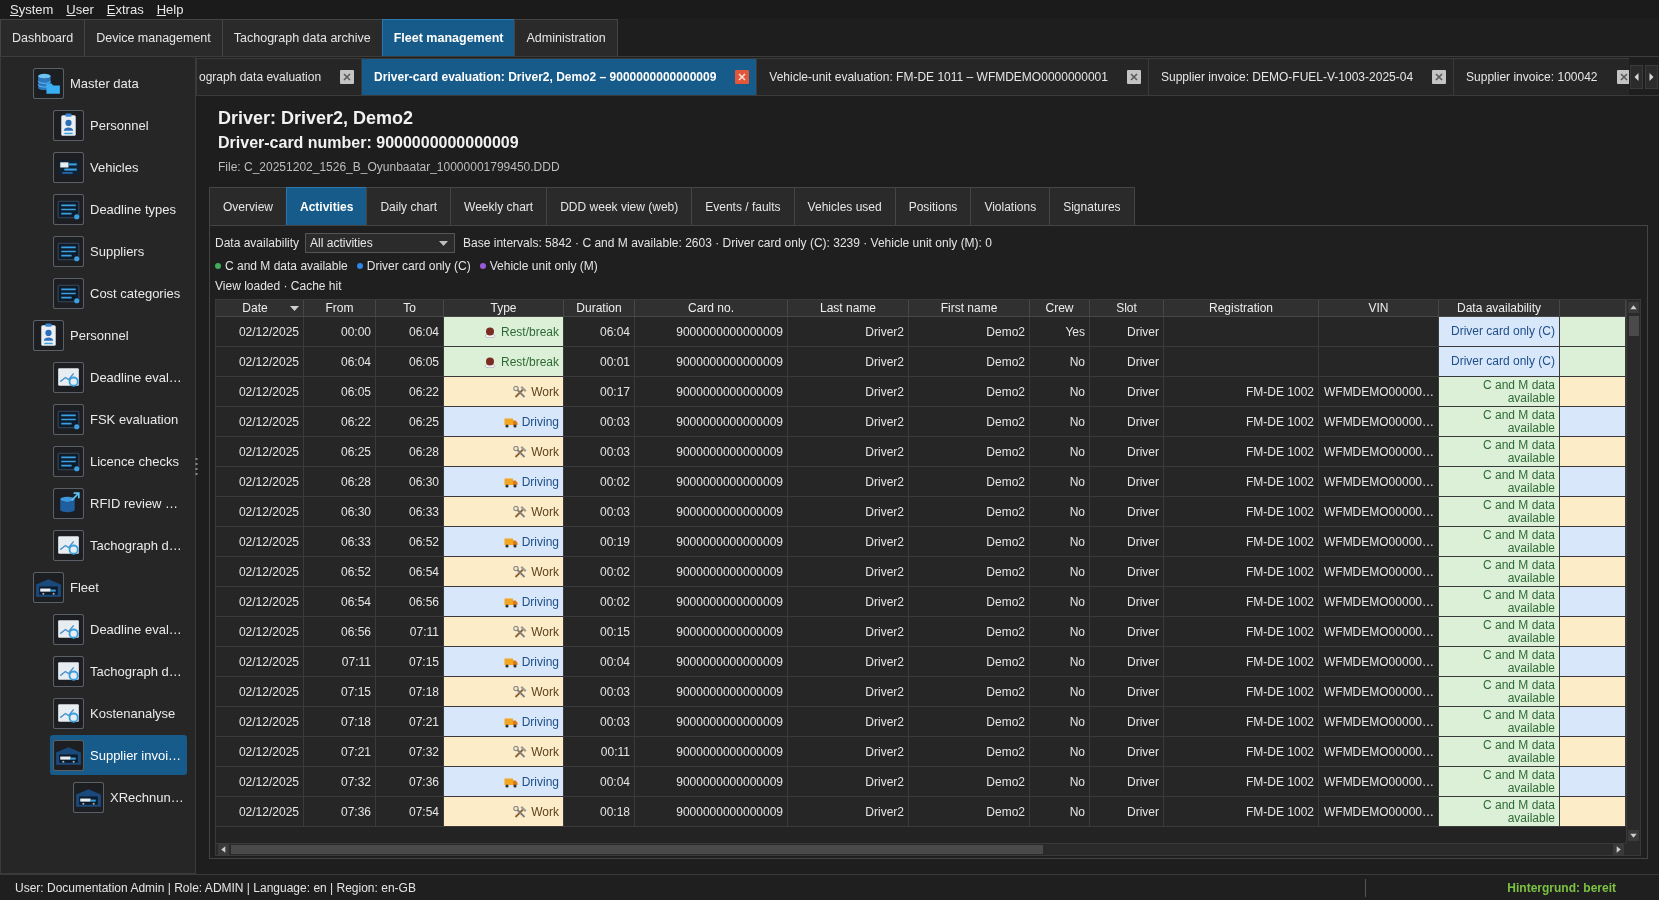 This screenshot has height=900, width=1659. Describe the element at coordinates (1060, 308) in the screenshot. I see `column-header: Crew` at that location.